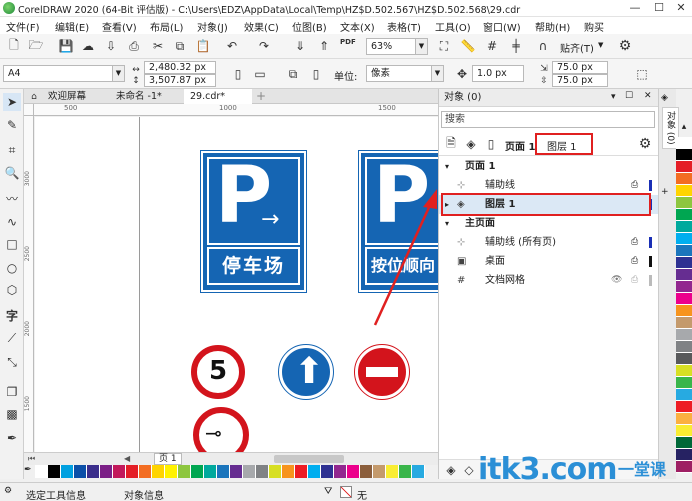 Image resolution: width=692 pixels, height=501 pixels. I want to click on menu-buy: 购买, so click(594, 26).